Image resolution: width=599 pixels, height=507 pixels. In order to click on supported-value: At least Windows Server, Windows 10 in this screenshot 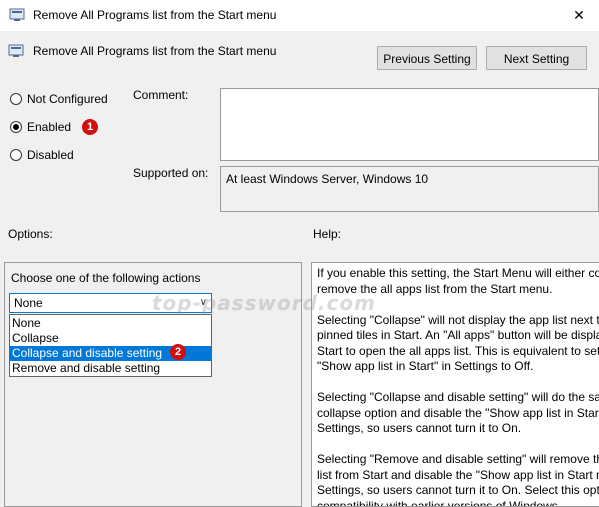, I will do `click(327, 179)`.